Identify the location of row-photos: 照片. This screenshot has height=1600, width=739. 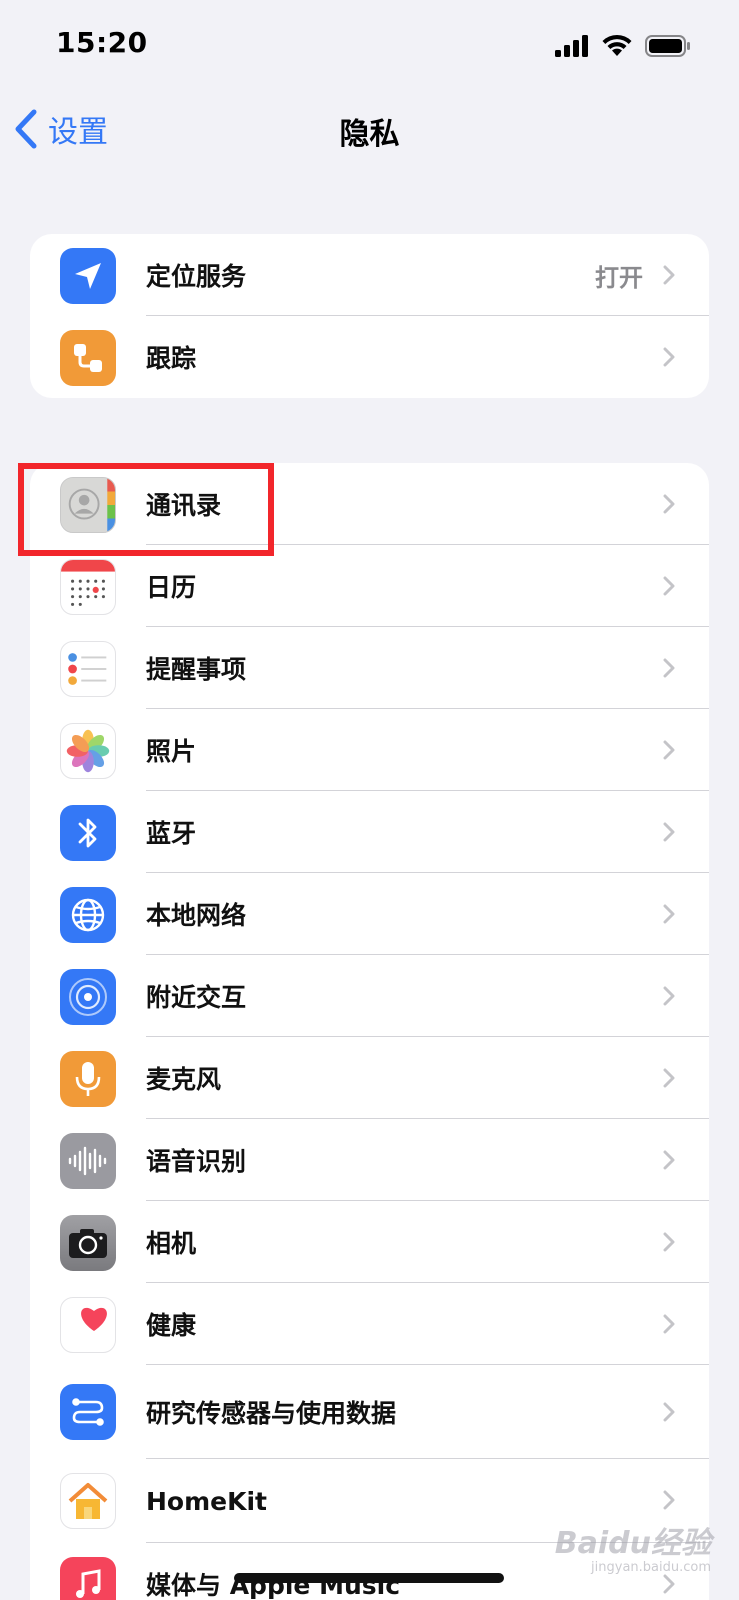
(369, 750).